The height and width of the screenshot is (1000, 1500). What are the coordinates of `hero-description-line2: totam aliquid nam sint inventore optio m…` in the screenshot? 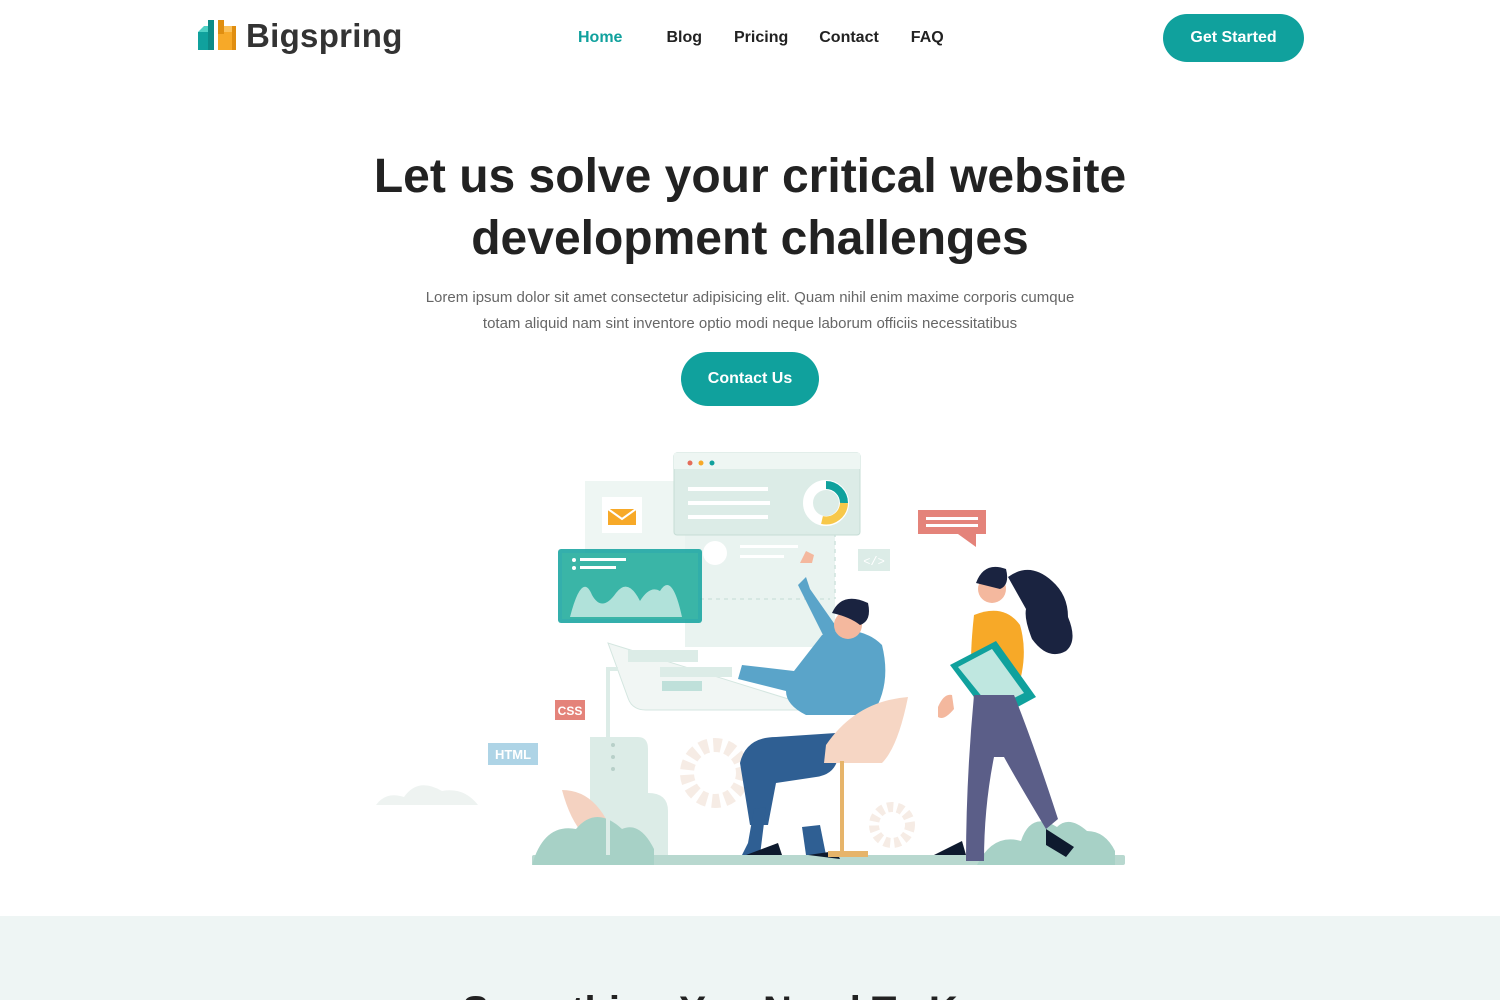 It's located at (750, 323).